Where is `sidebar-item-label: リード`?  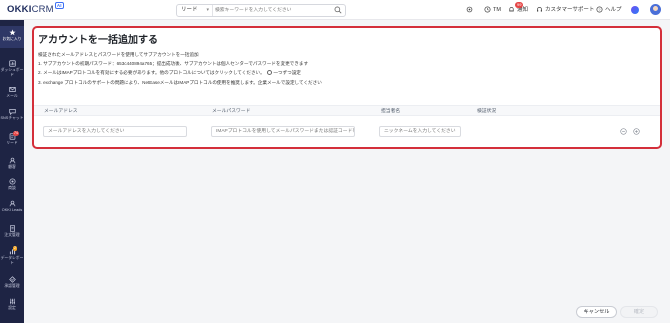 sidebar-item-label: リード is located at coordinates (12, 143).